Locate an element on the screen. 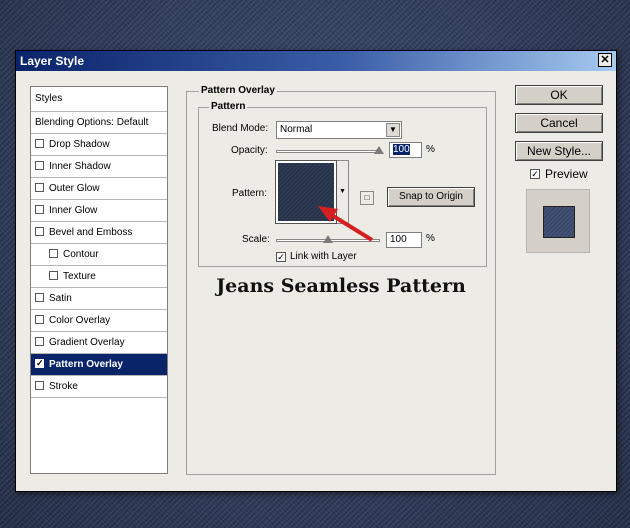 This screenshot has height=528, width=630. red-arrow-annotation is located at coordinates (346, 224).